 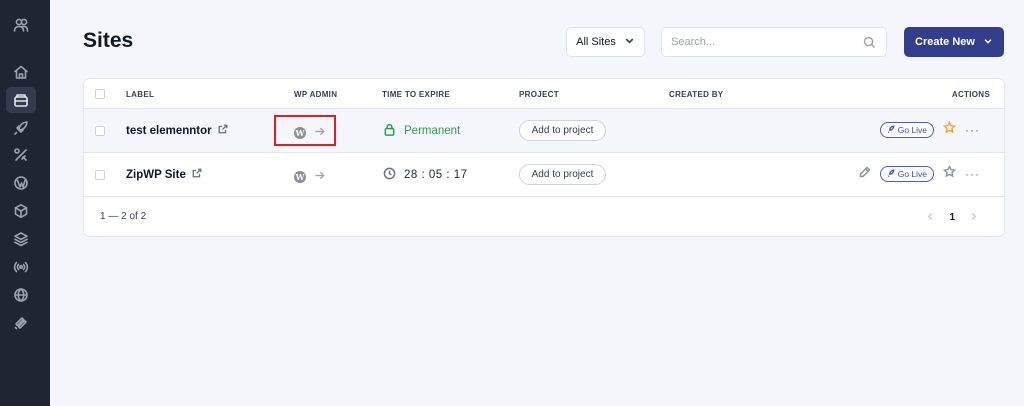 What do you see at coordinates (436, 175) in the screenshot?
I see `expire-text: 28 : 05 : 17` at bounding box center [436, 175].